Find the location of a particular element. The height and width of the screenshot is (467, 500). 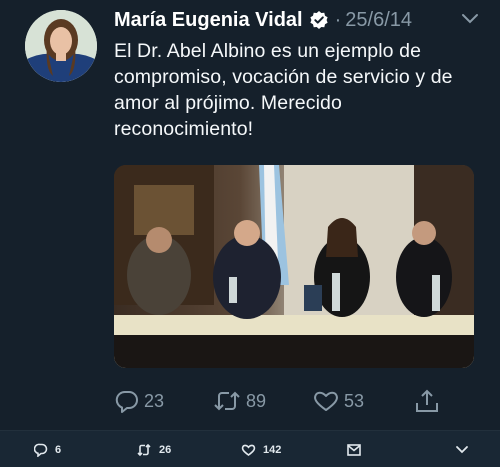

reply-count: 23 is located at coordinates (154, 400).